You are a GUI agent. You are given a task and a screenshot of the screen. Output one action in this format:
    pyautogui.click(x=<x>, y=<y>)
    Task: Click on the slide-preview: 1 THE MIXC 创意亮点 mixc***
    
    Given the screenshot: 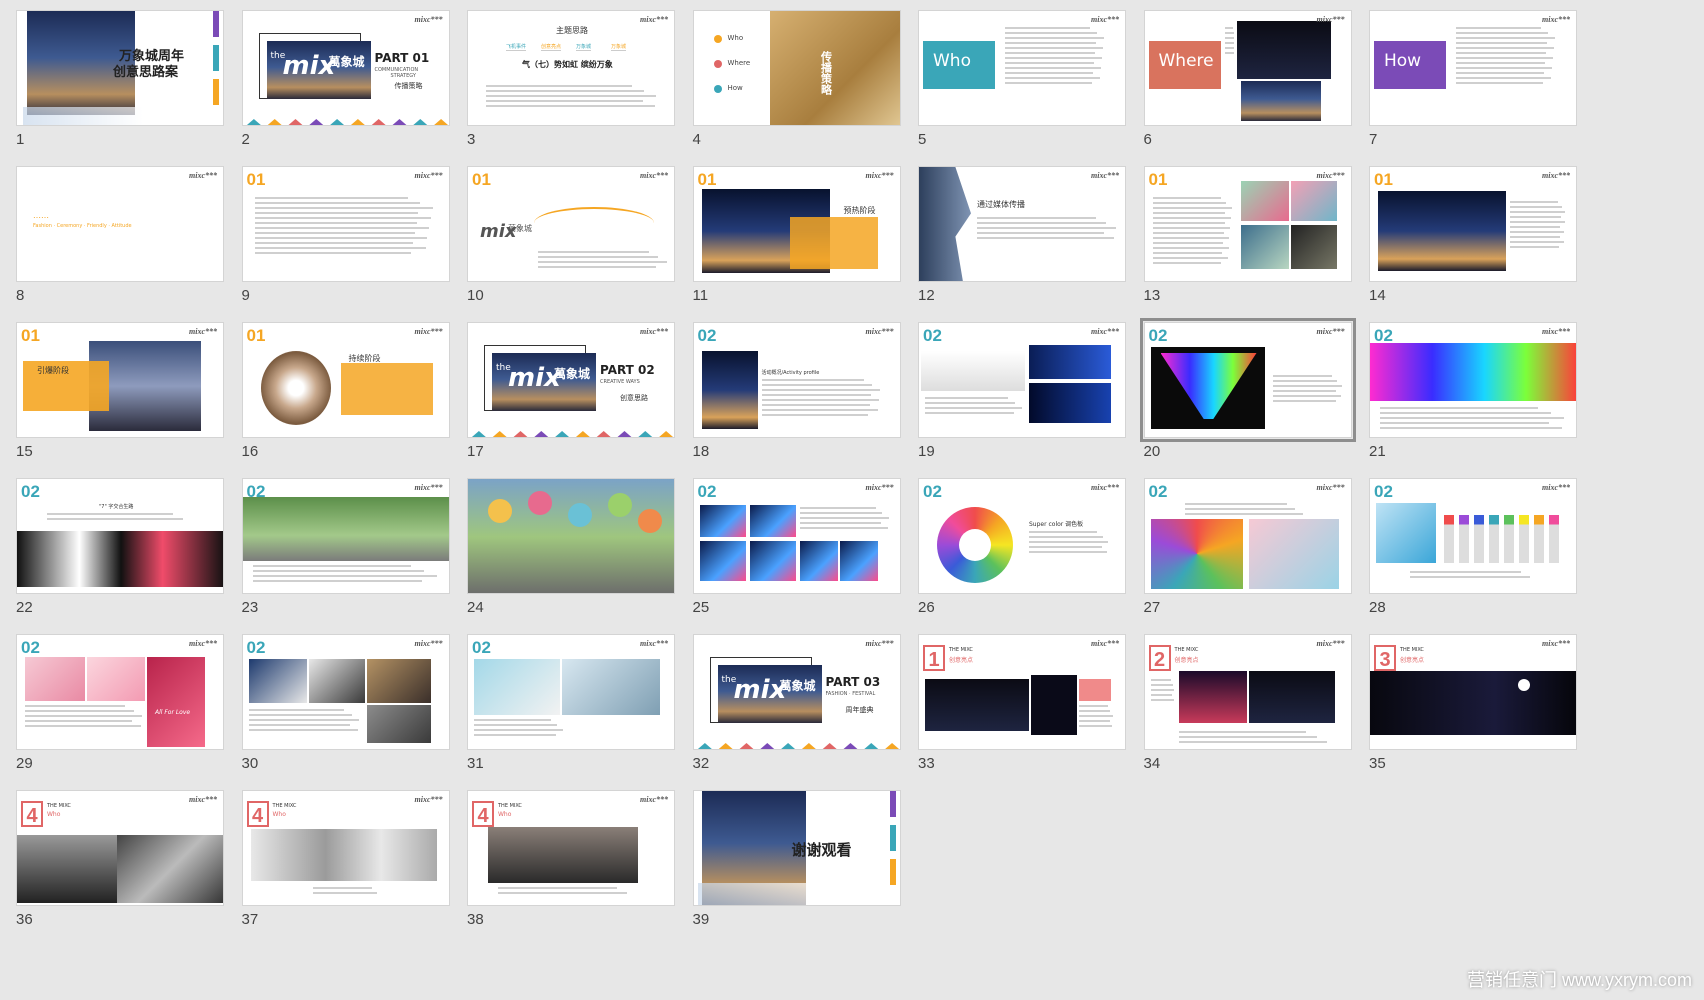 What is the action you would take?
    pyautogui.click(x=1022, y=692)
    